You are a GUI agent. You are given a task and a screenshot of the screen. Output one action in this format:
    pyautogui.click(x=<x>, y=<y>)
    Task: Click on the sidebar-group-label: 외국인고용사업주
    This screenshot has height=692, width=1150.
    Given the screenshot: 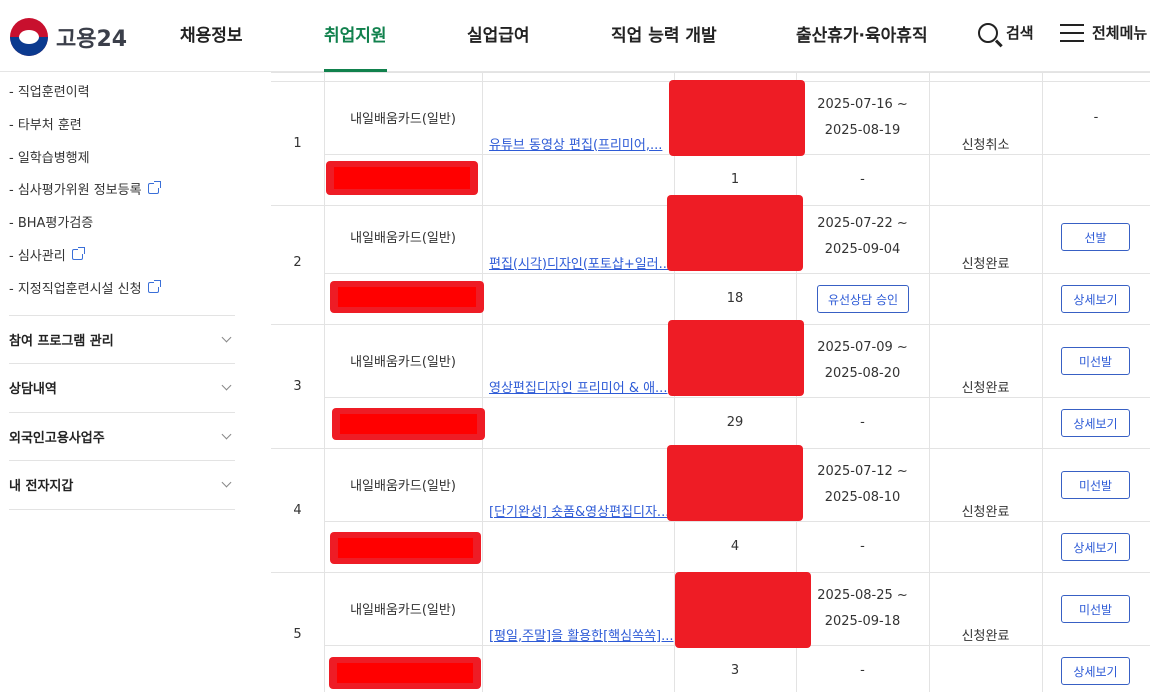 What is the action you would take?
    pyautogui.click(x=57, y=438)
    